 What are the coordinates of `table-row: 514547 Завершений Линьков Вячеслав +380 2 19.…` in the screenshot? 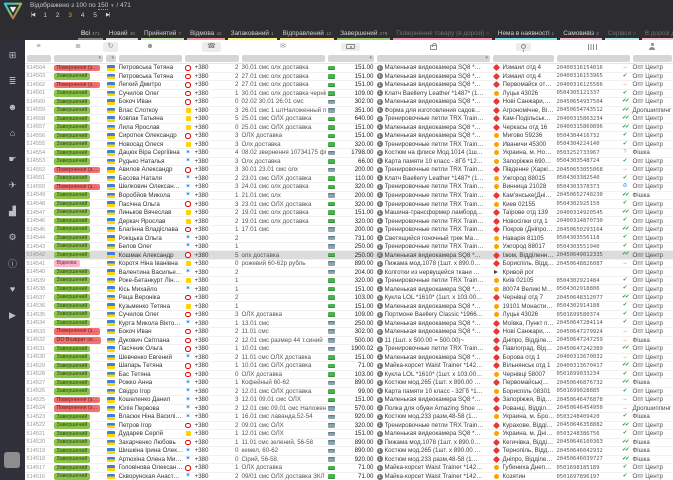 It's located at (349, 213).